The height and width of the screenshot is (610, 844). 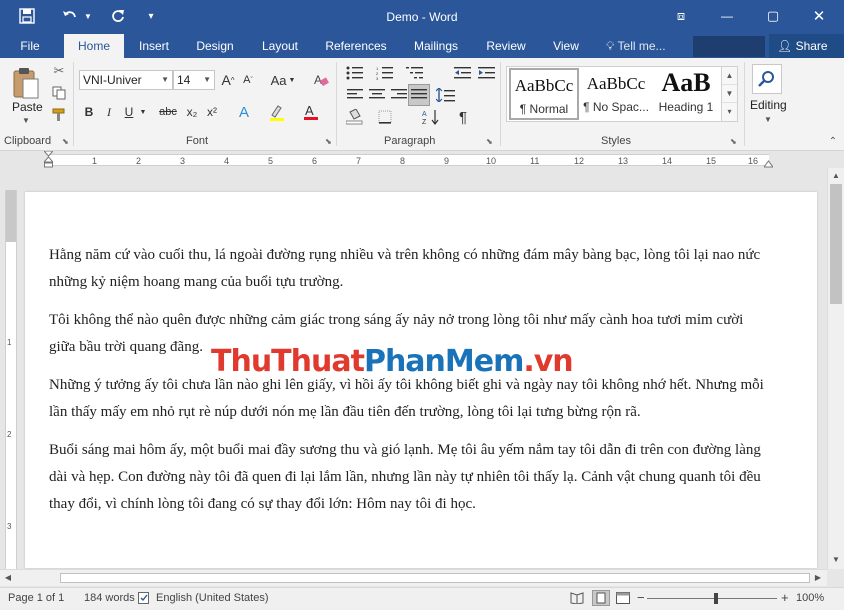 What do you see at coordinates (506, 46) in the screenshot?
I see `tab-review: Review` at bounding box center [506, 46].